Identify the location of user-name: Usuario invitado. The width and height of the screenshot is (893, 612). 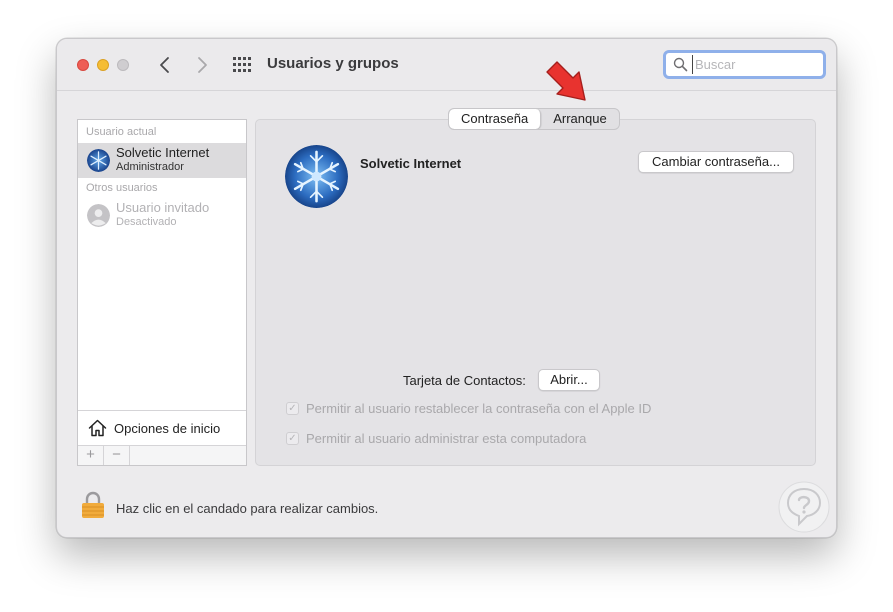
(163, 207).